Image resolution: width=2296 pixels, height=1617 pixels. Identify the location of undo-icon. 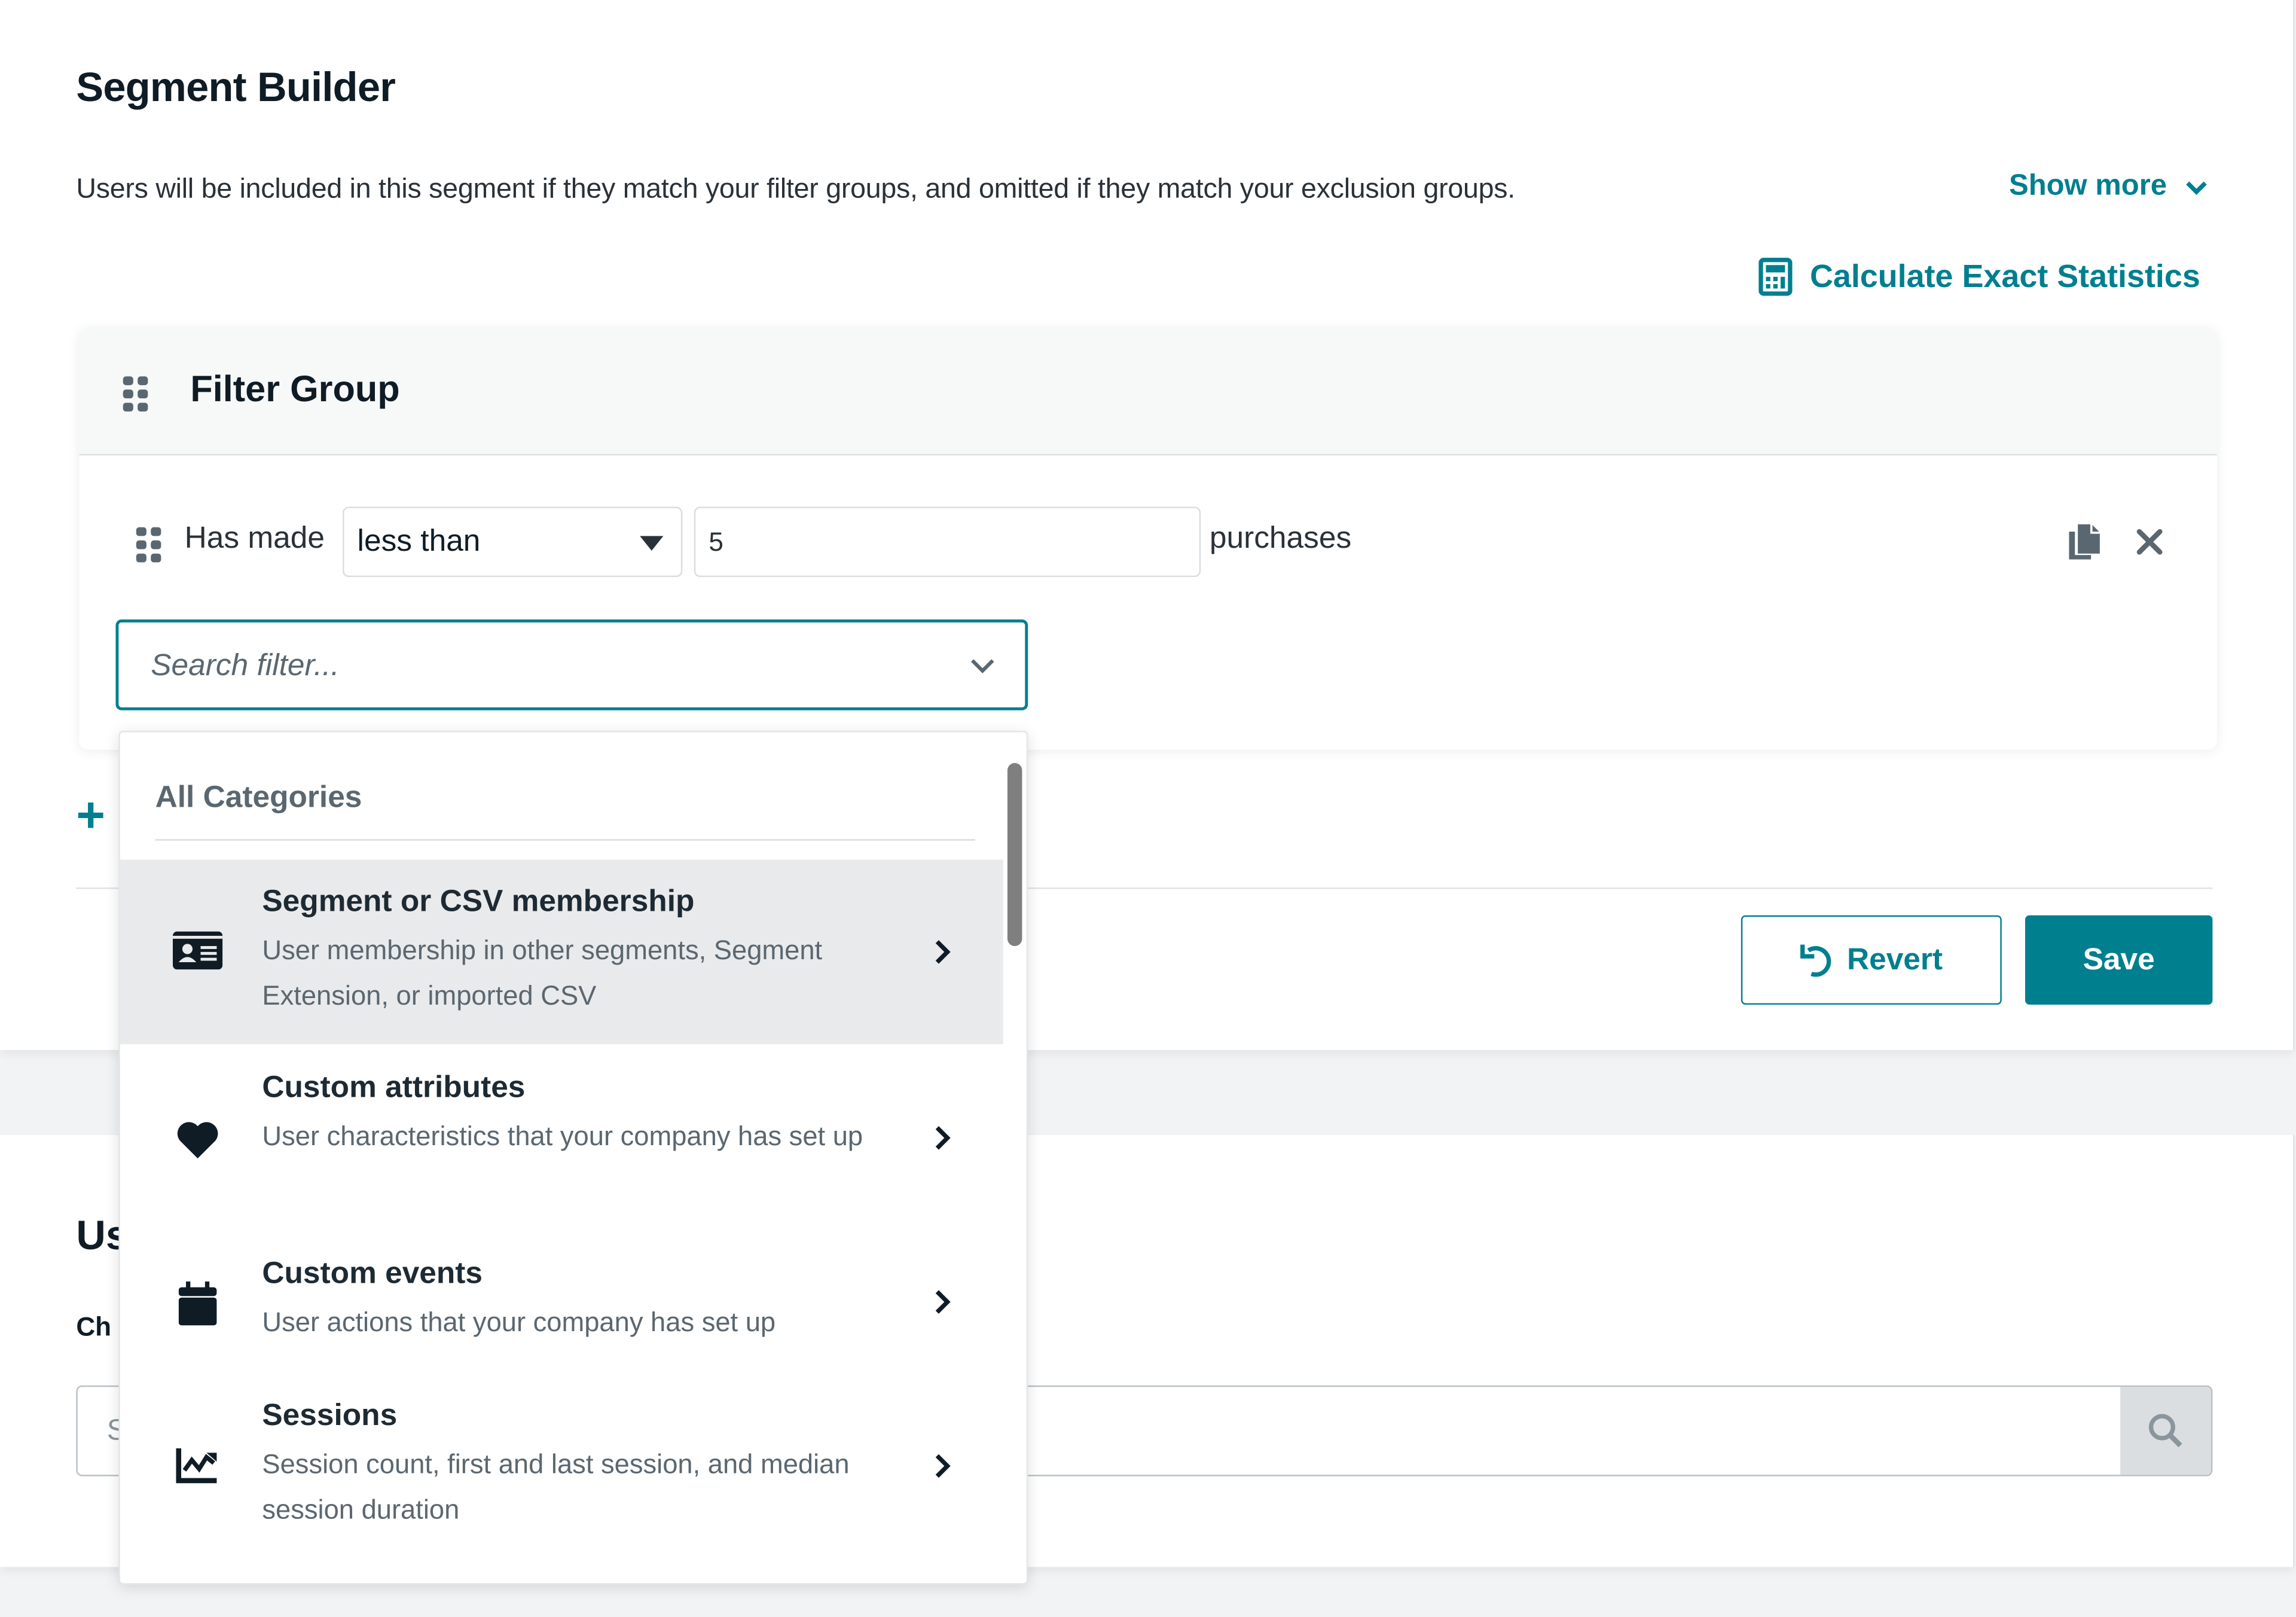
(1816, 960).